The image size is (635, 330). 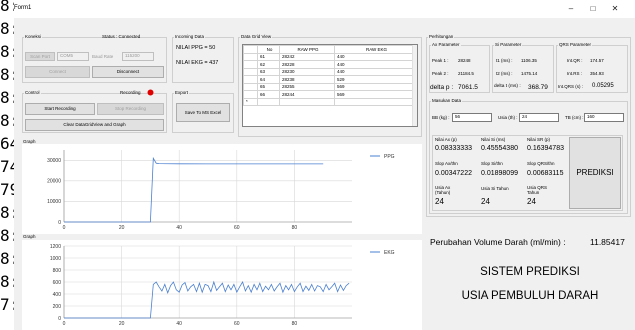 What do you see at coordinates (539, 117) in the screenshot?
I see `usia-input: 24` at bounding box center [539, 117].